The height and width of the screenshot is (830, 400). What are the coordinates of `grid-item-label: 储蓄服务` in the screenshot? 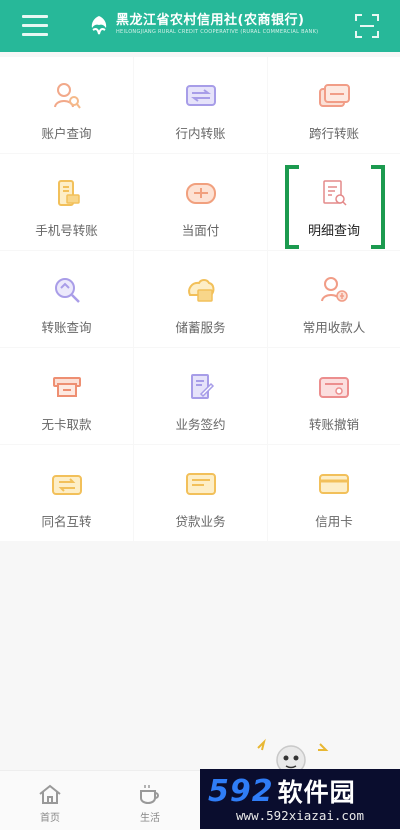 It's located at (200, 327).